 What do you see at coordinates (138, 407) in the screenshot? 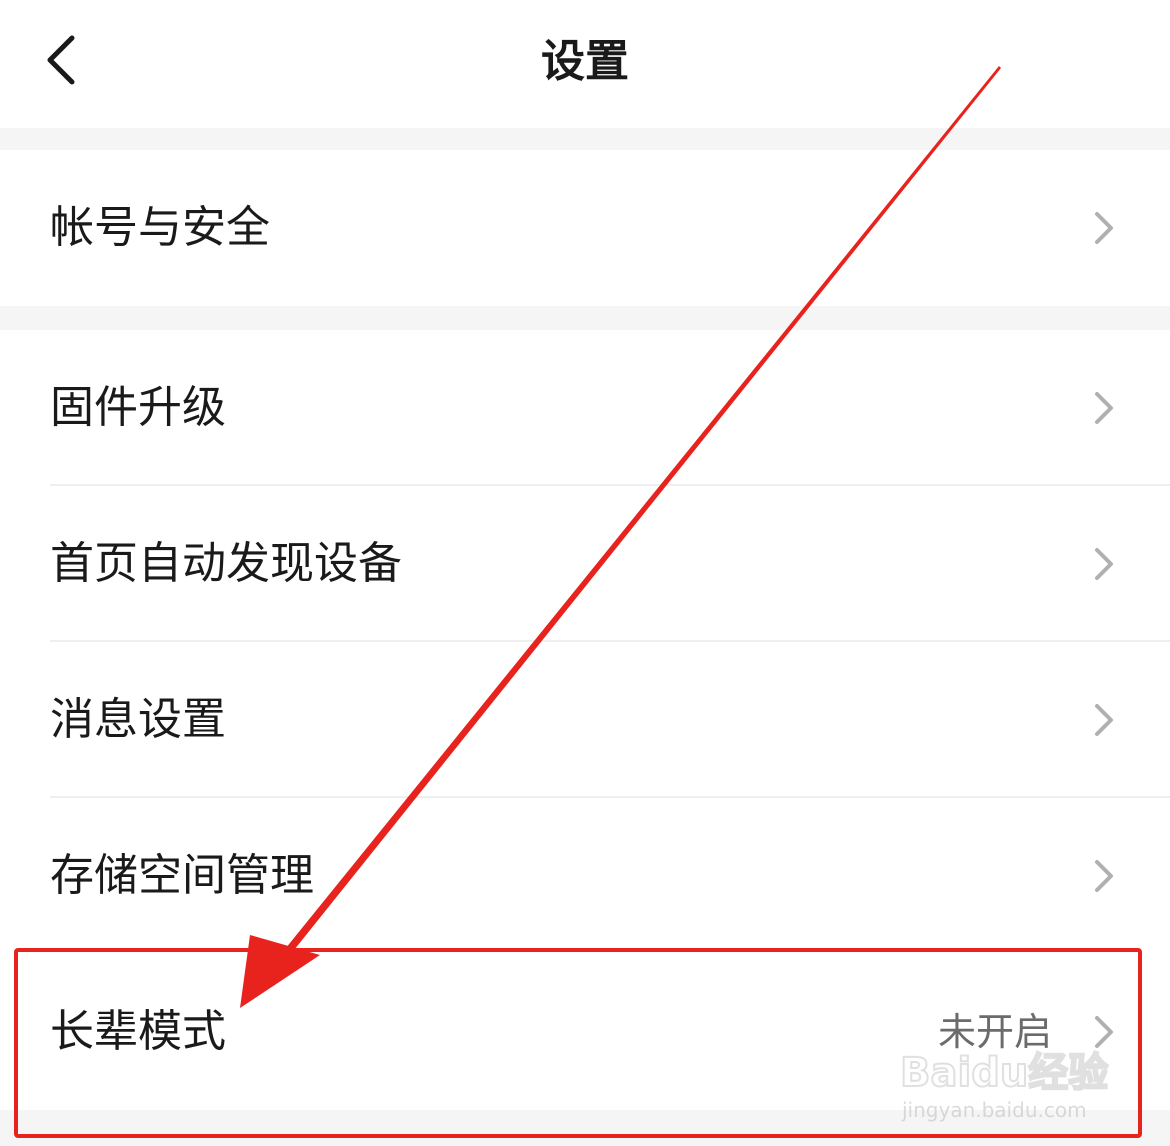
I see `settings-item-label: 固件升级` at bounding box center [138, 407].